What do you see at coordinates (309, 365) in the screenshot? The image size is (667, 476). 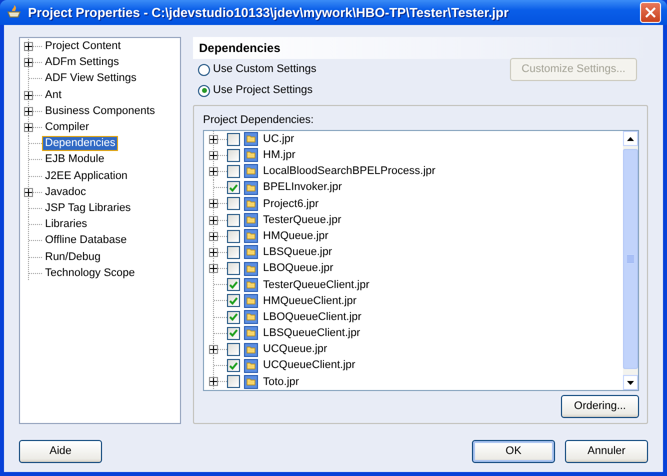 I see `project-name: UCQueueClient.jpr` at bounding box center [309, 365].